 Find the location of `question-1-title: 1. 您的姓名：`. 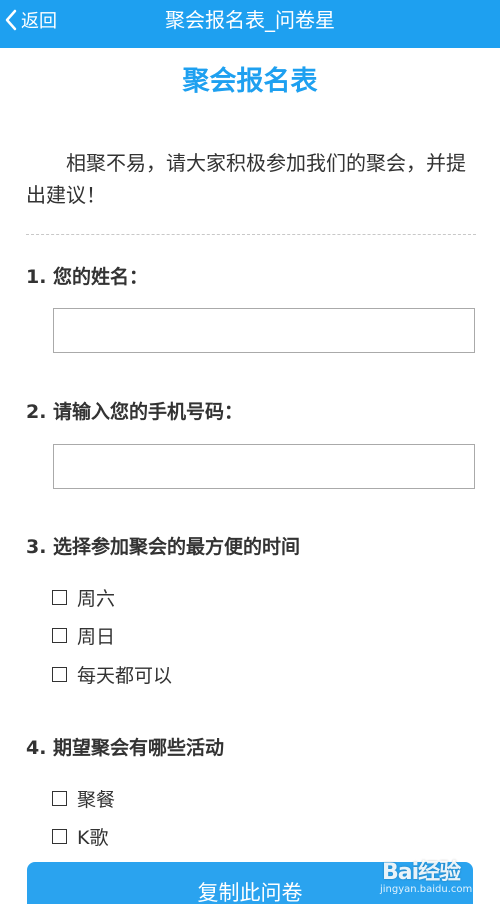

question-1-title: 1. 您的姓名： is located at coordinates (87, 277).